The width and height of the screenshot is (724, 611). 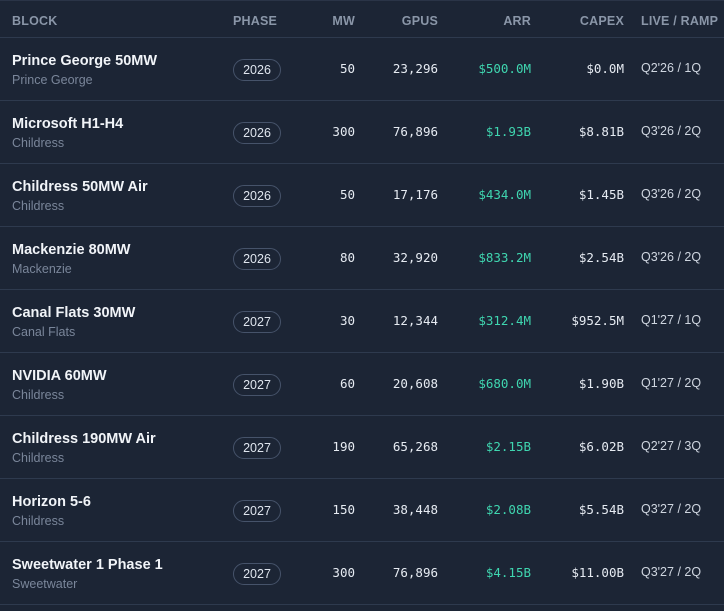 What do you see at coordinates (605, 68) in the screenshot?
I see `capex-value: $0.0M` at bounding box center [605, 68].